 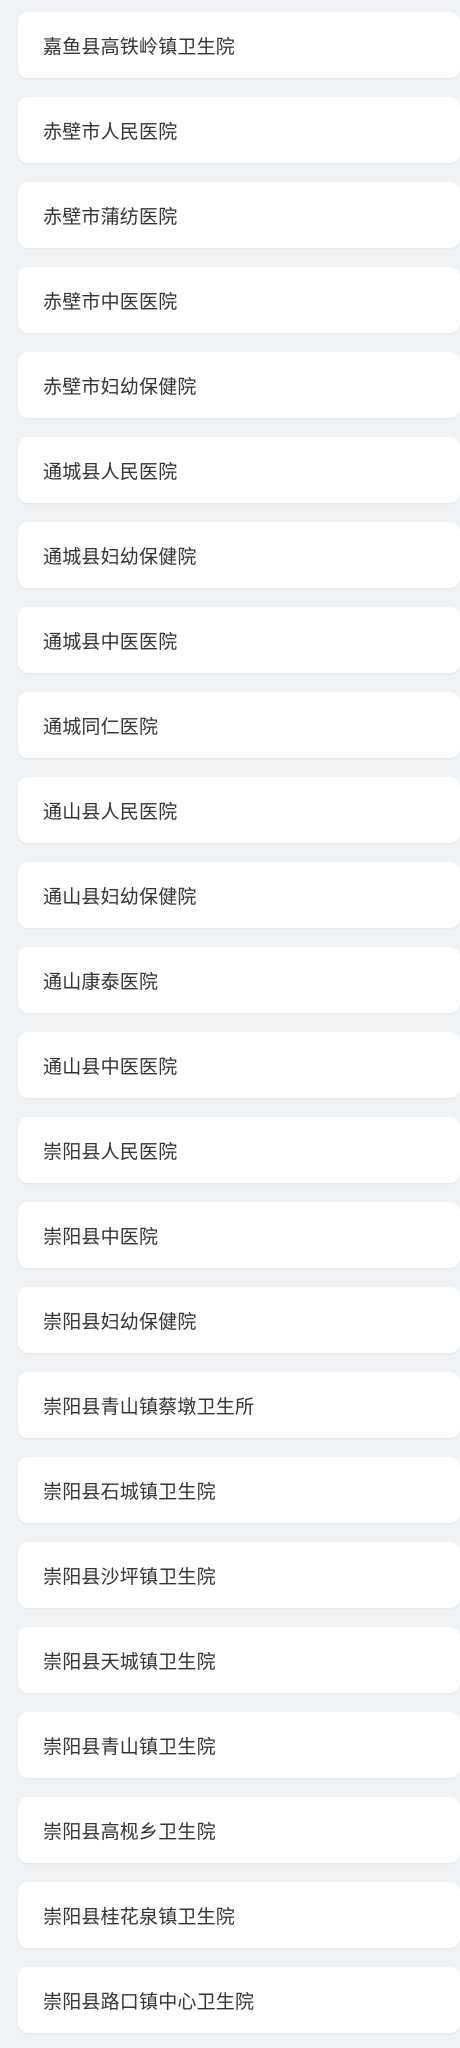 I want to click on hospital-name: 通城县人民医院, so click(x=110, y=471).